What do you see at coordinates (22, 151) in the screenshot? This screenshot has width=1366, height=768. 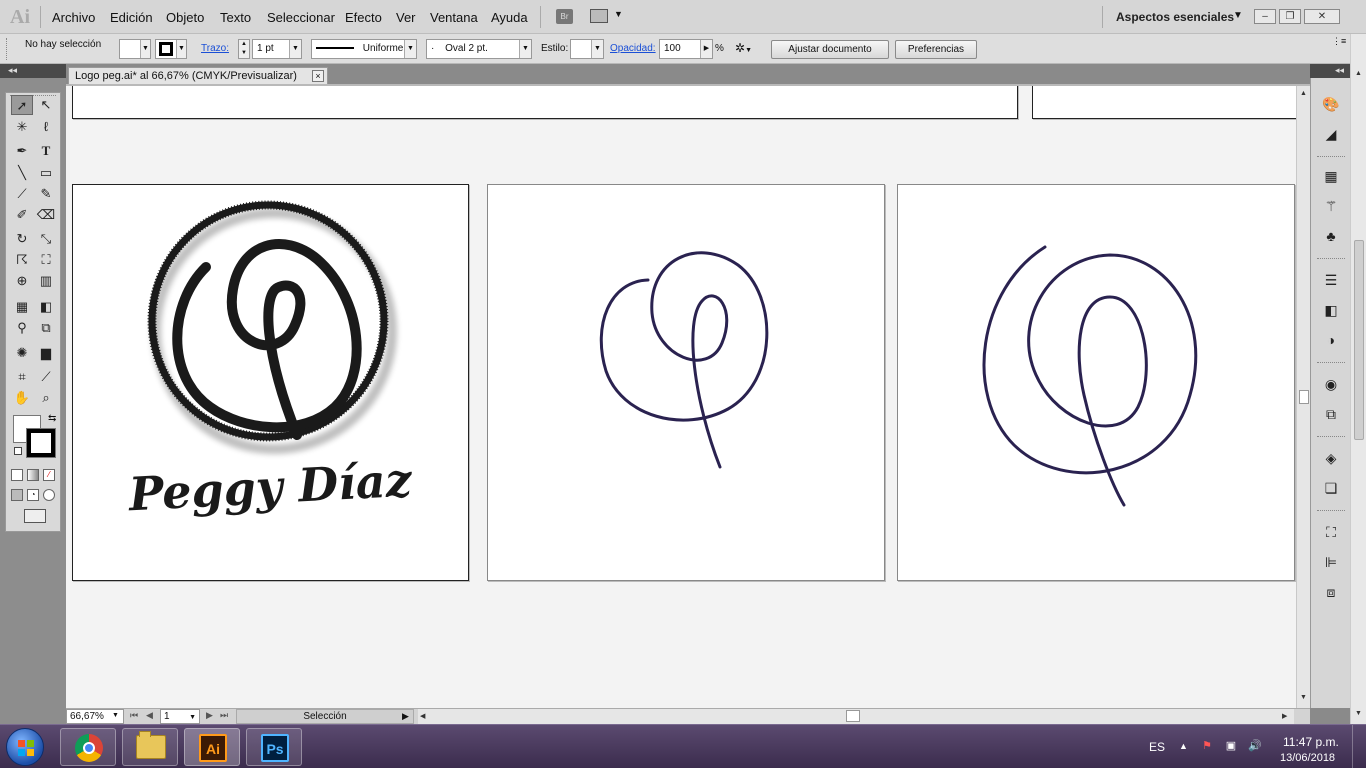 I see `pen-tool-icon: ✒` at bounding box center [22, 151].